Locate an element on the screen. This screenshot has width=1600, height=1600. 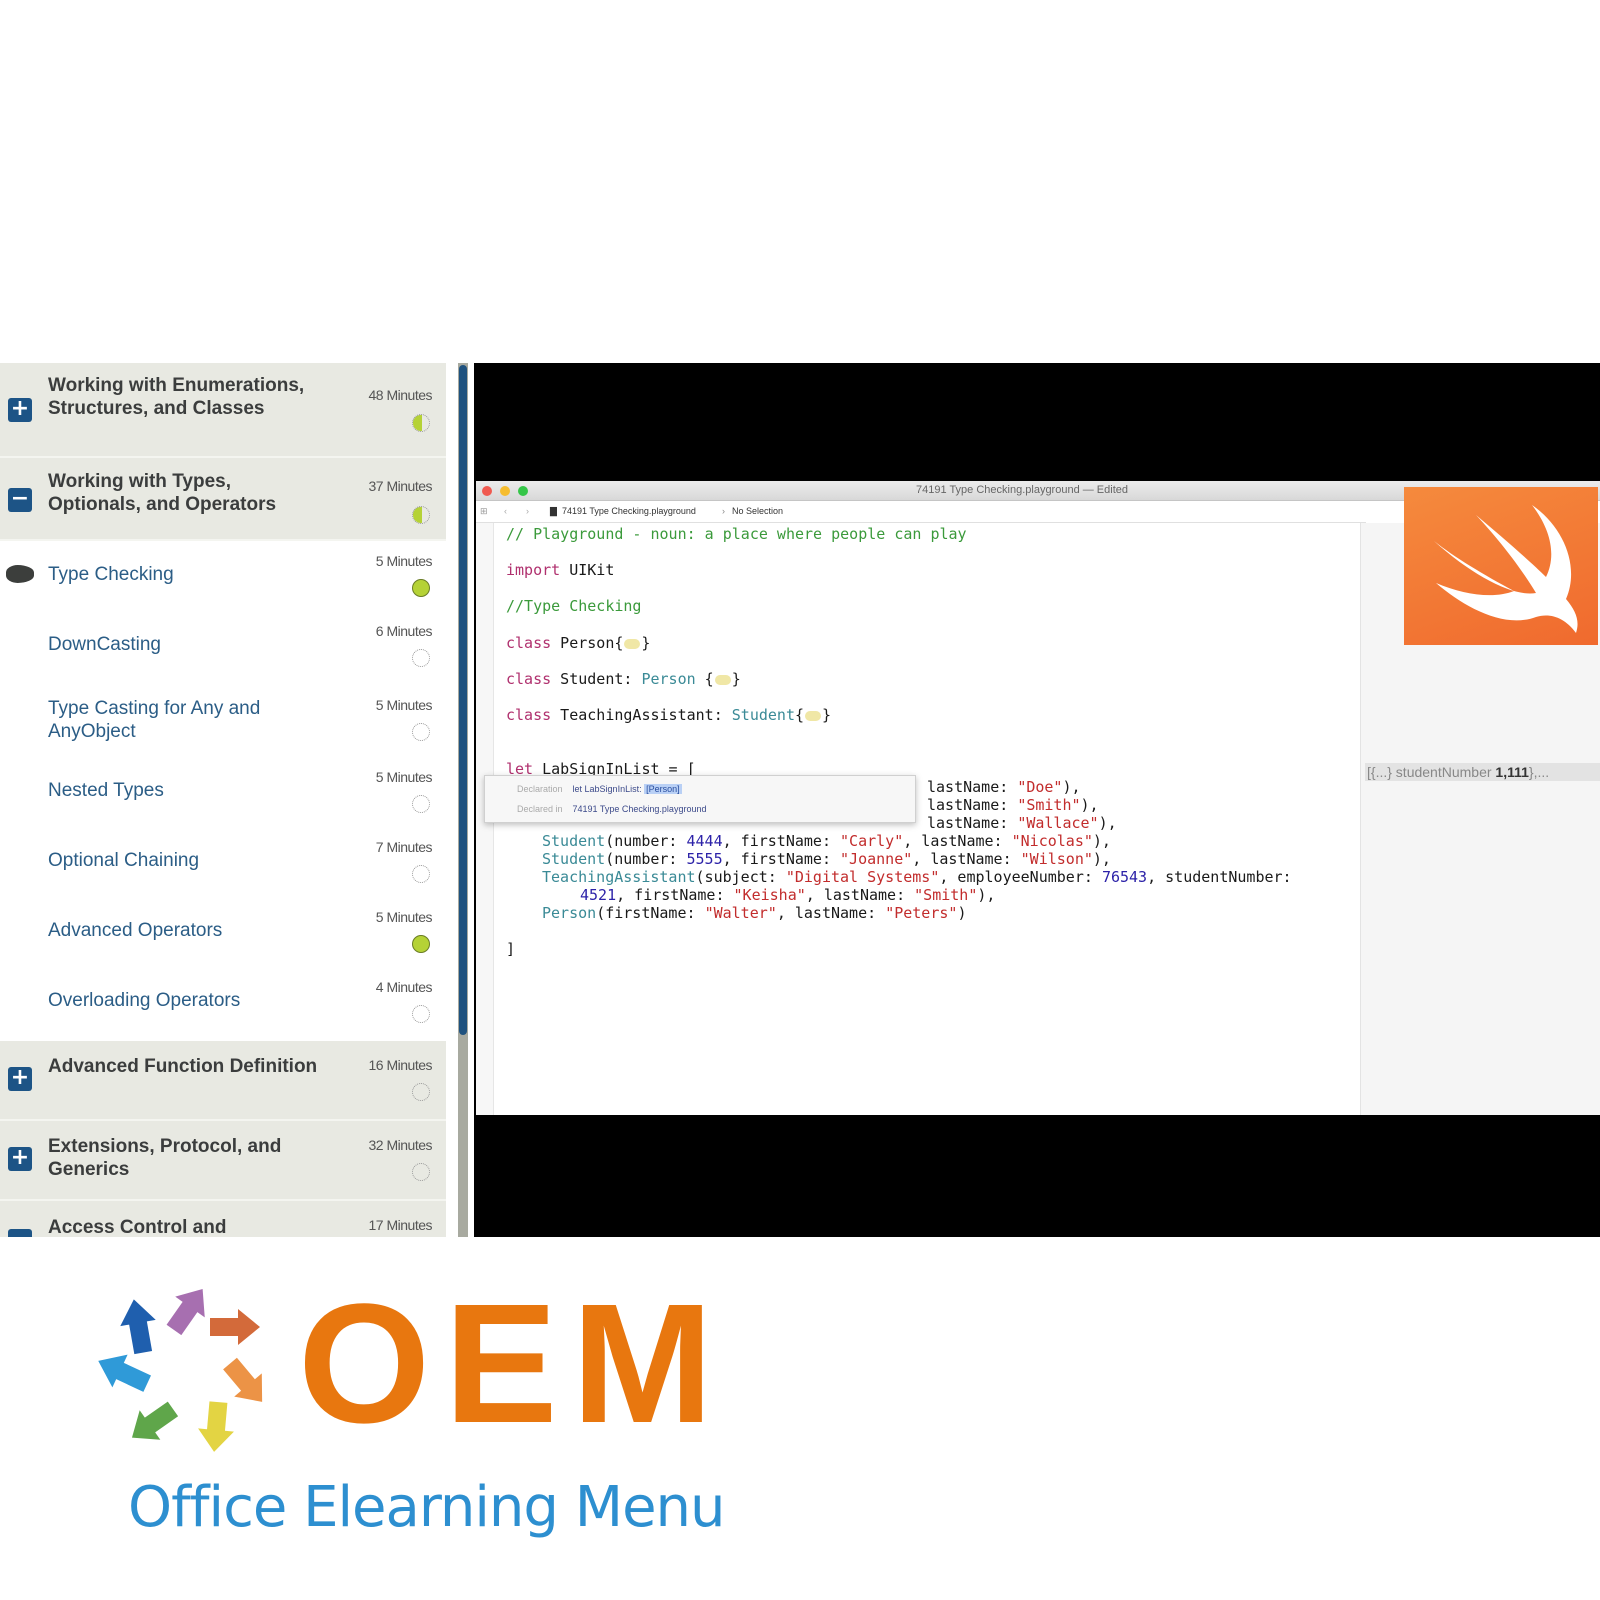
oem-wordmark: OEM is located at coordinates (513, 1364).